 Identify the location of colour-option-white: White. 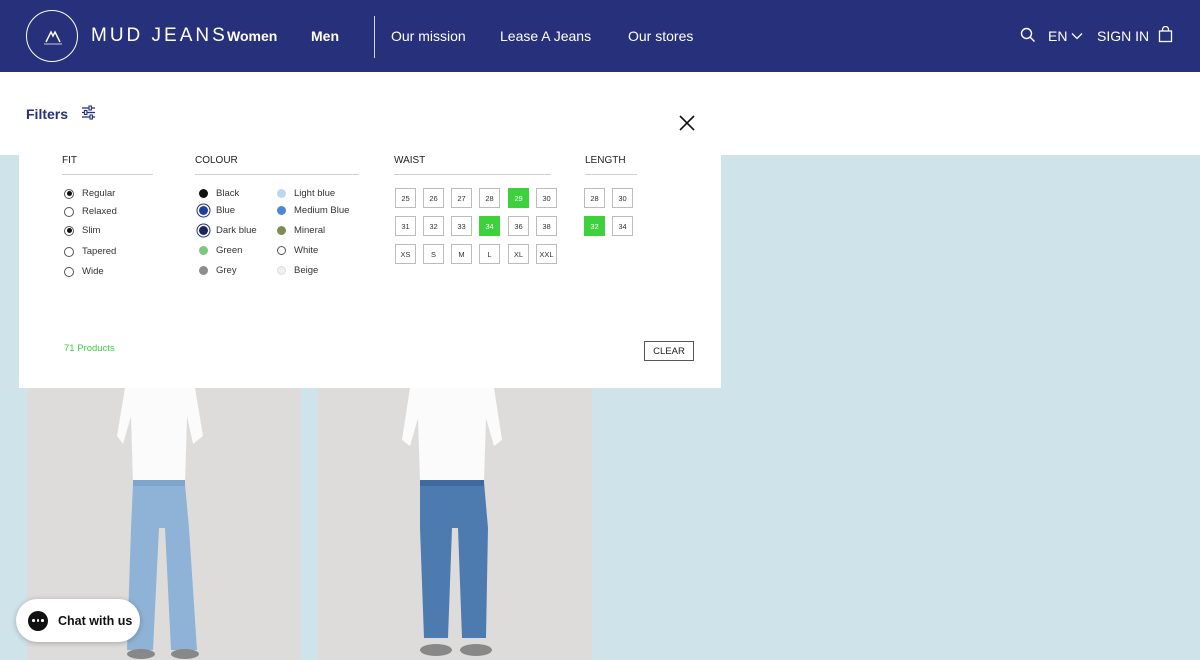
(297, 250).